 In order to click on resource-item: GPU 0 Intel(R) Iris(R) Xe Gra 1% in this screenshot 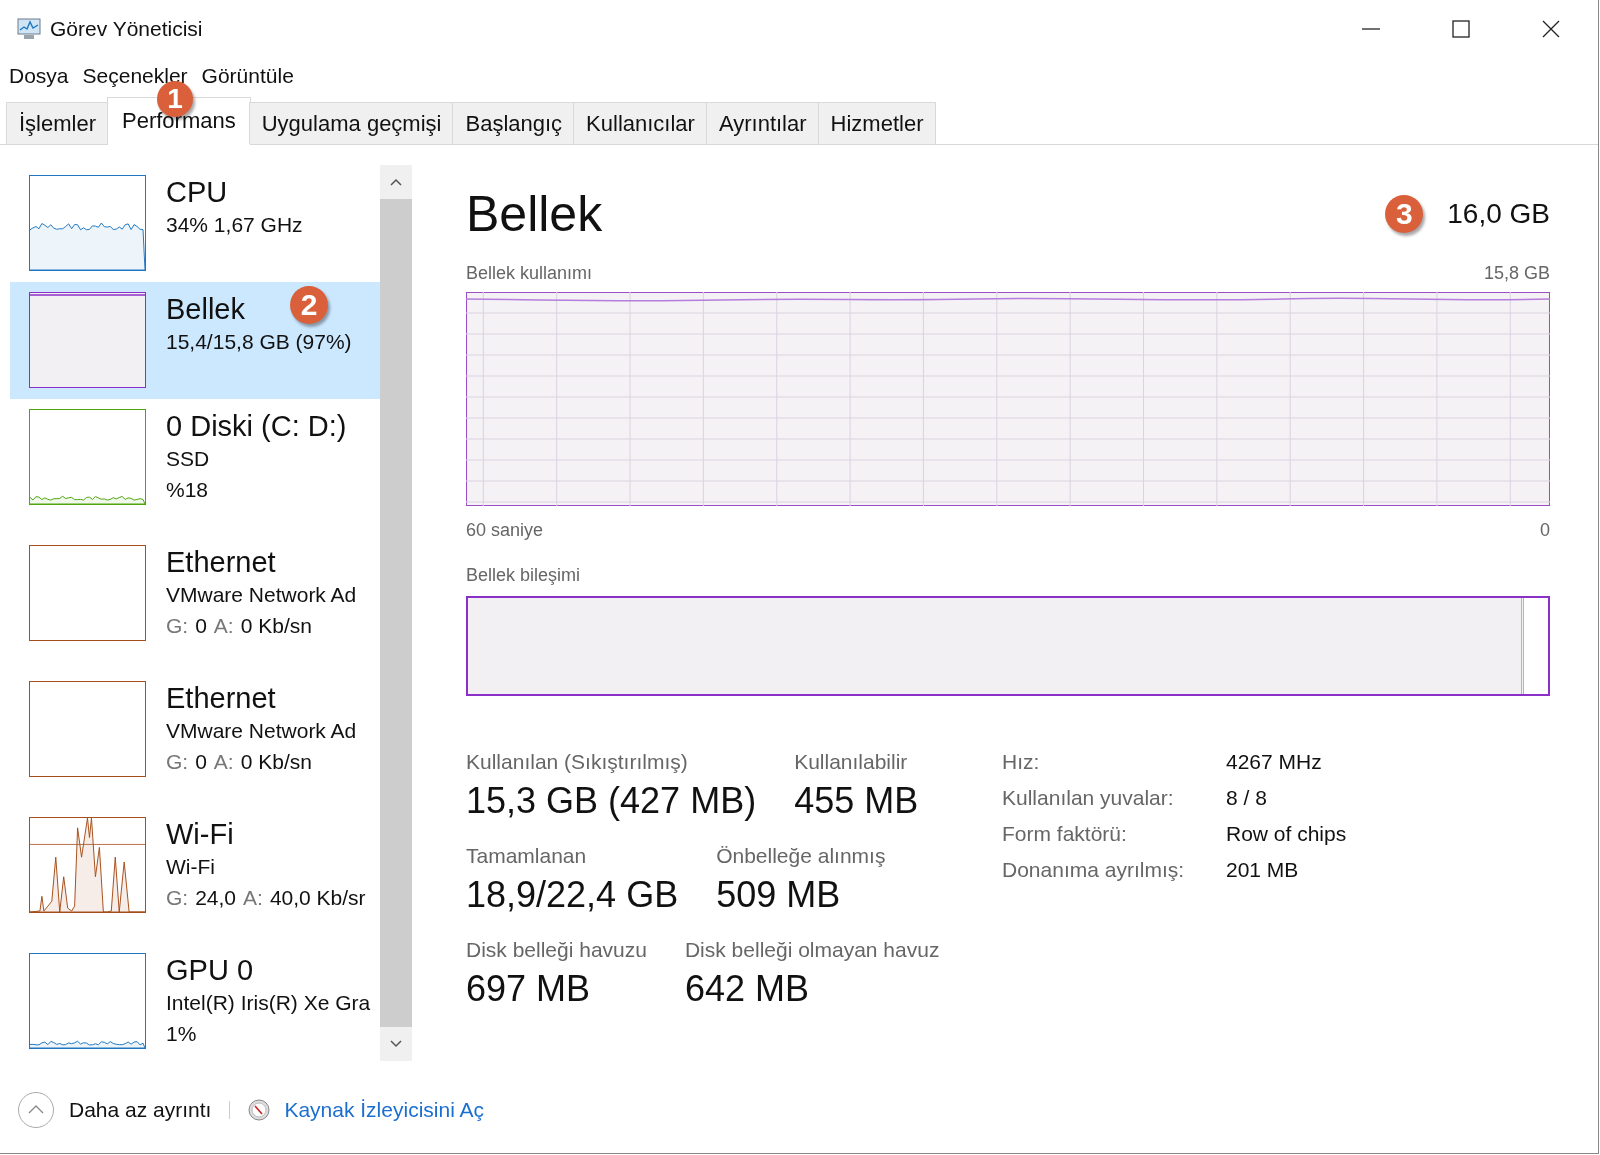, I will do `click(195, 1002)`.